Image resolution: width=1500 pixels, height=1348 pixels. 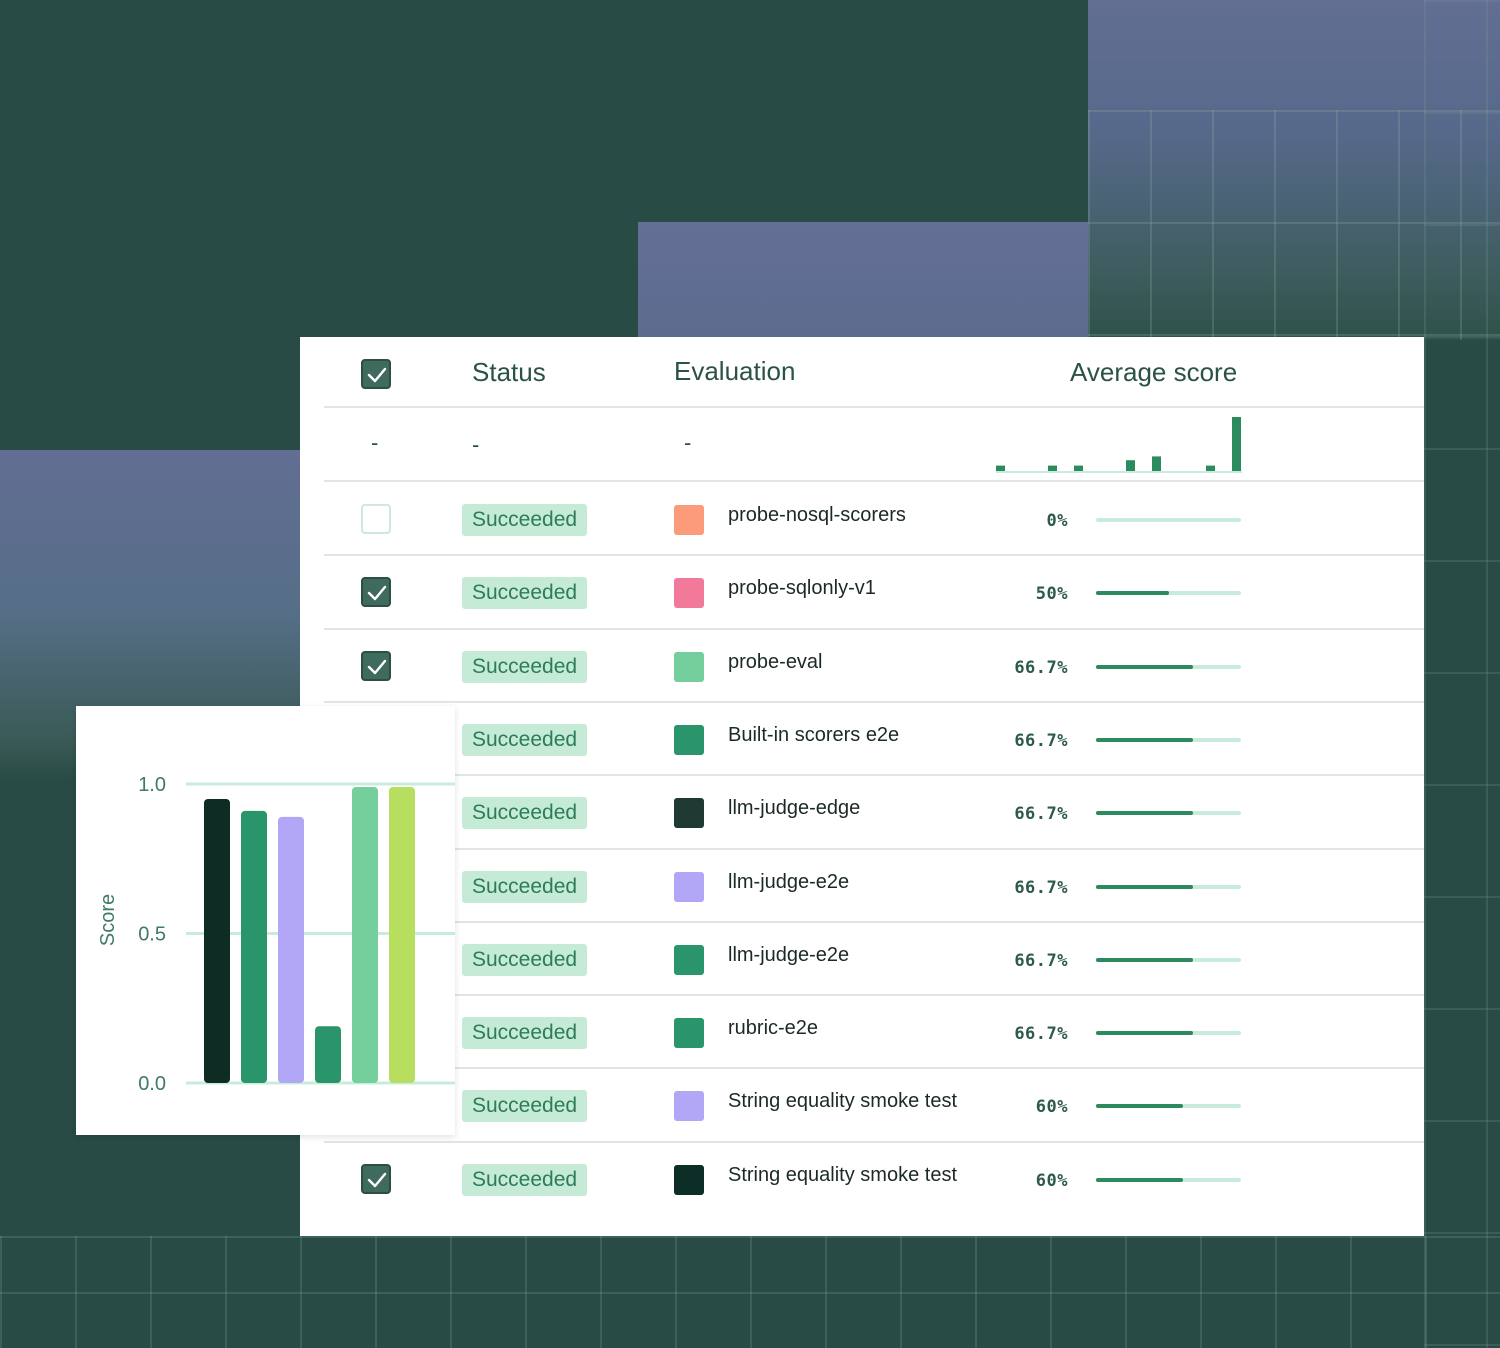 I want to click on filter-row: - - -, so click(x=874, y=444).